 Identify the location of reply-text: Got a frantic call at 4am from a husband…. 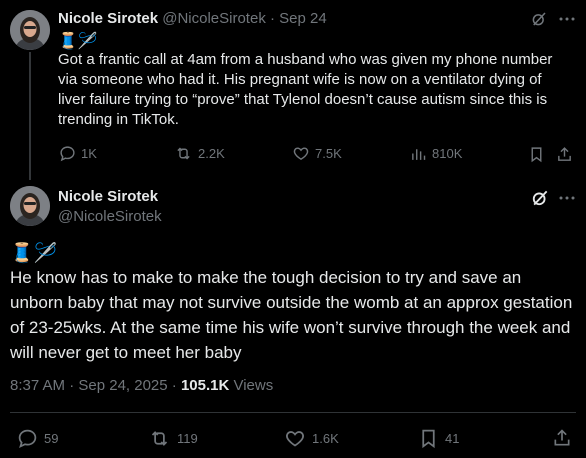
(307, 89).